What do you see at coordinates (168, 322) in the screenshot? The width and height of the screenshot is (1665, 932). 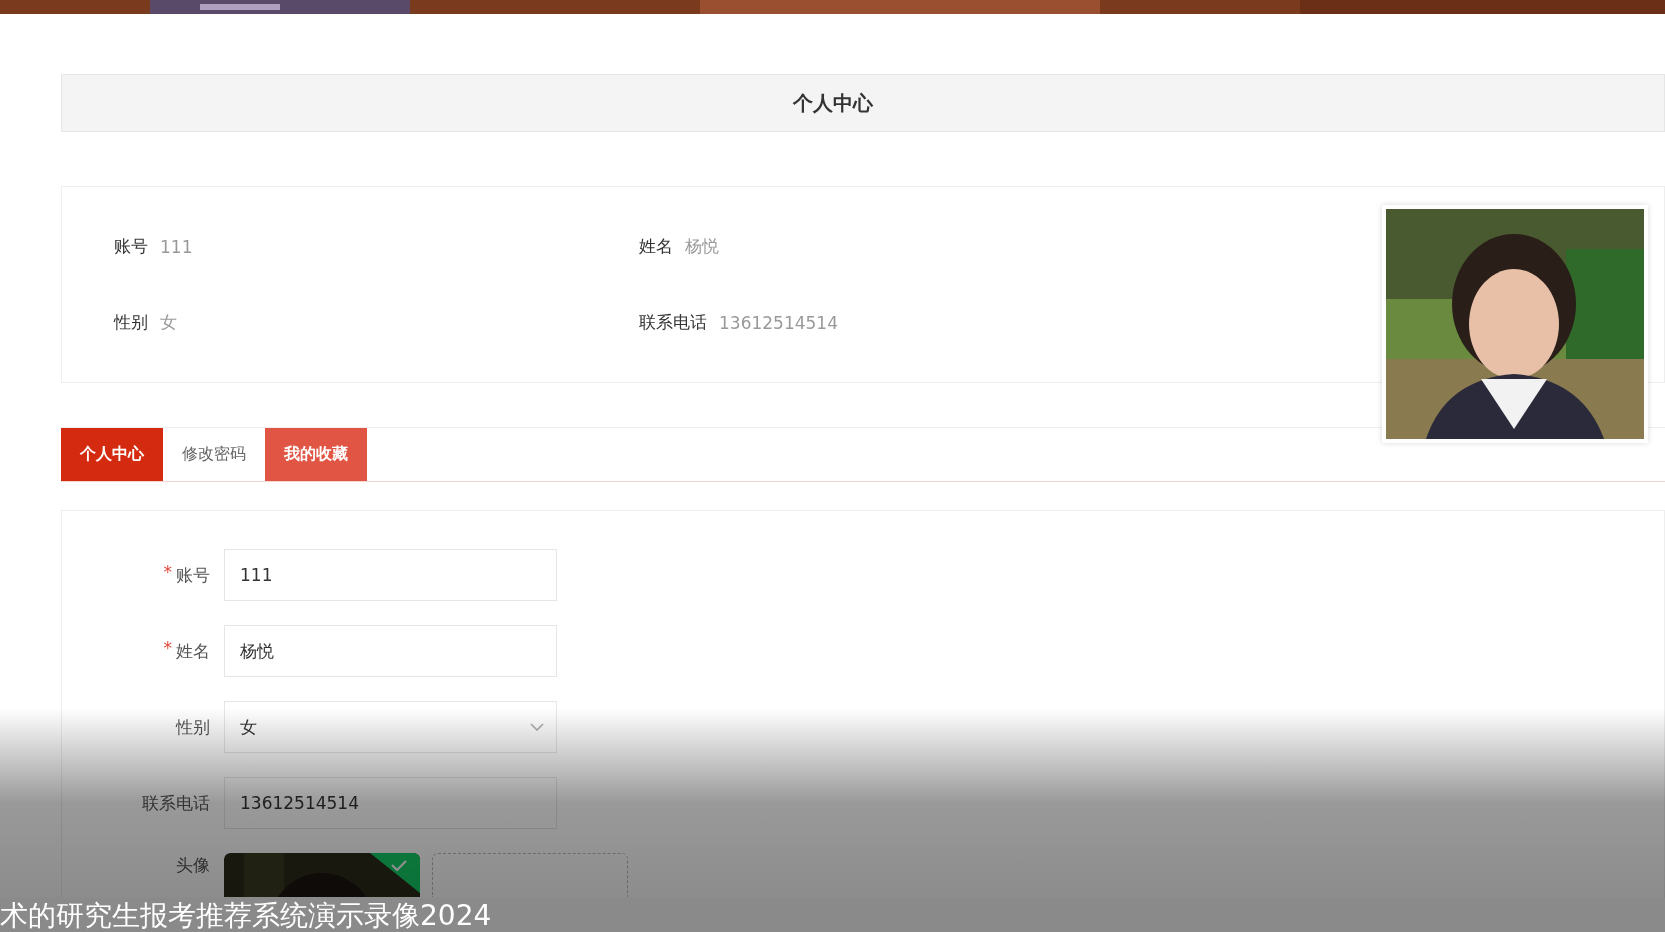 I see `profile-value: 女` at bounding box center [168, 322].